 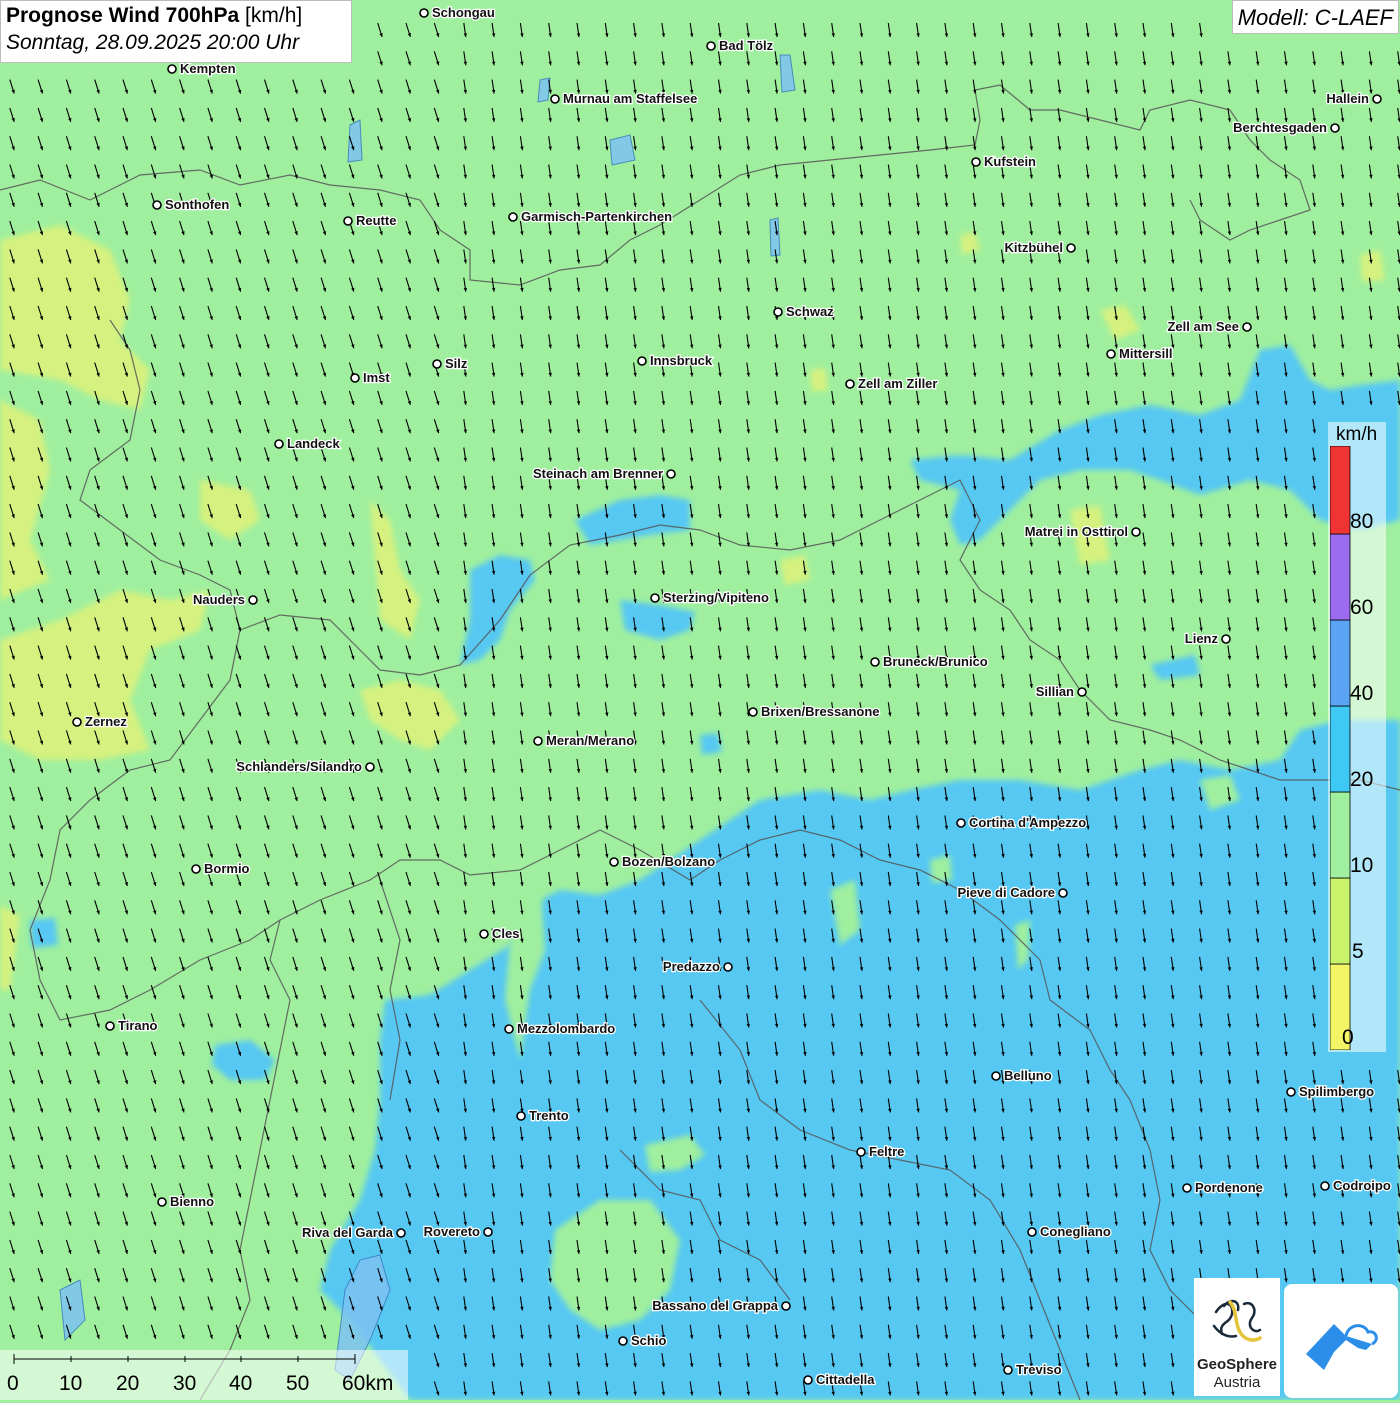 I want to click on city-name: Bienno, so click(x=192, y=1201).